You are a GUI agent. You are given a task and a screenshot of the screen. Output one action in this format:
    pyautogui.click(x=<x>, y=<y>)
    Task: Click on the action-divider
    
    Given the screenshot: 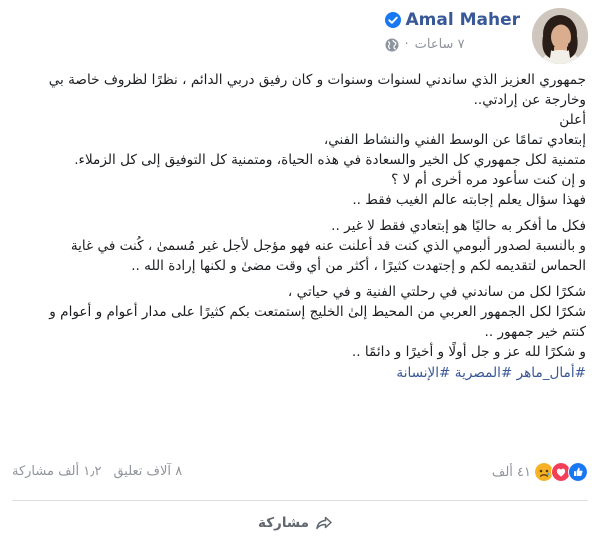 What is the action you would take?
    pyautogui.click(x=300, y=500)
    